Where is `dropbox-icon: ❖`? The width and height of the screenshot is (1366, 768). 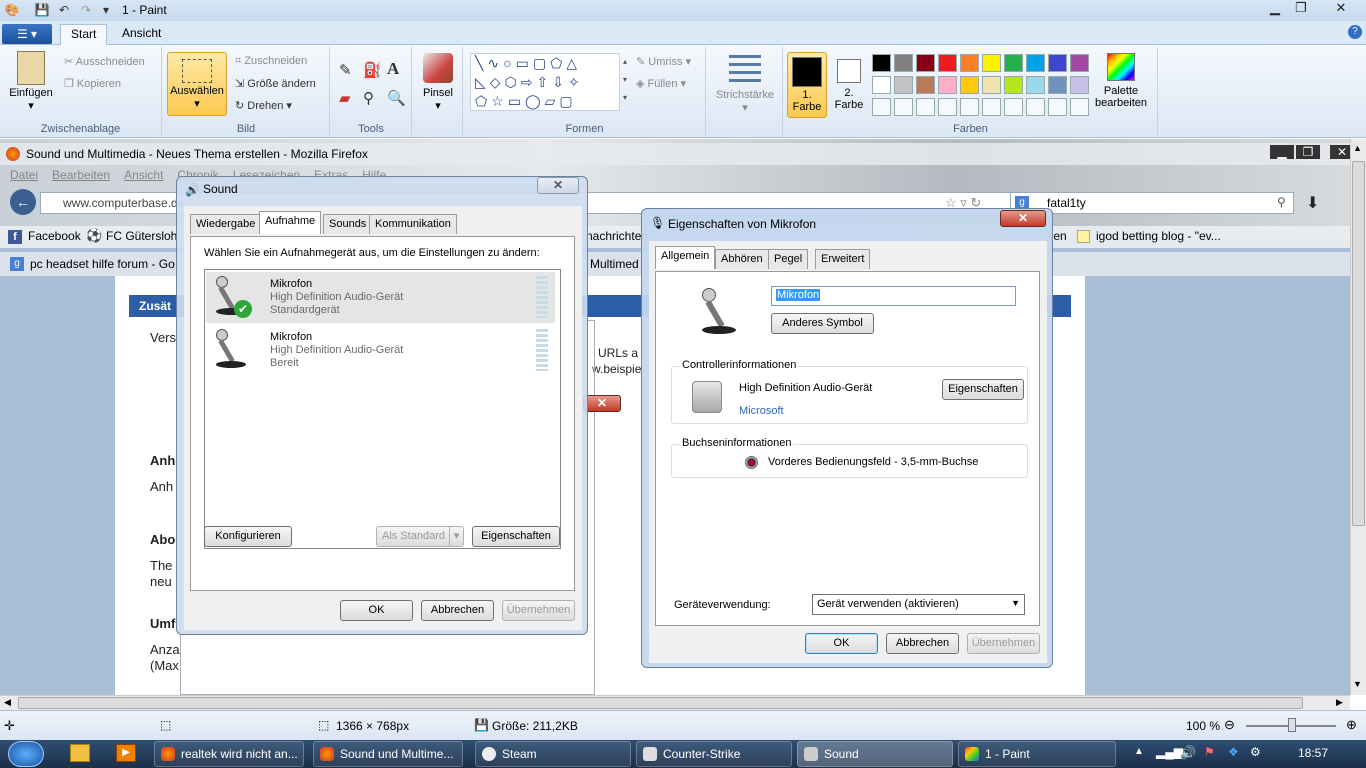
dropbox-icon: ❖ is located at coordinates (1233, 752).